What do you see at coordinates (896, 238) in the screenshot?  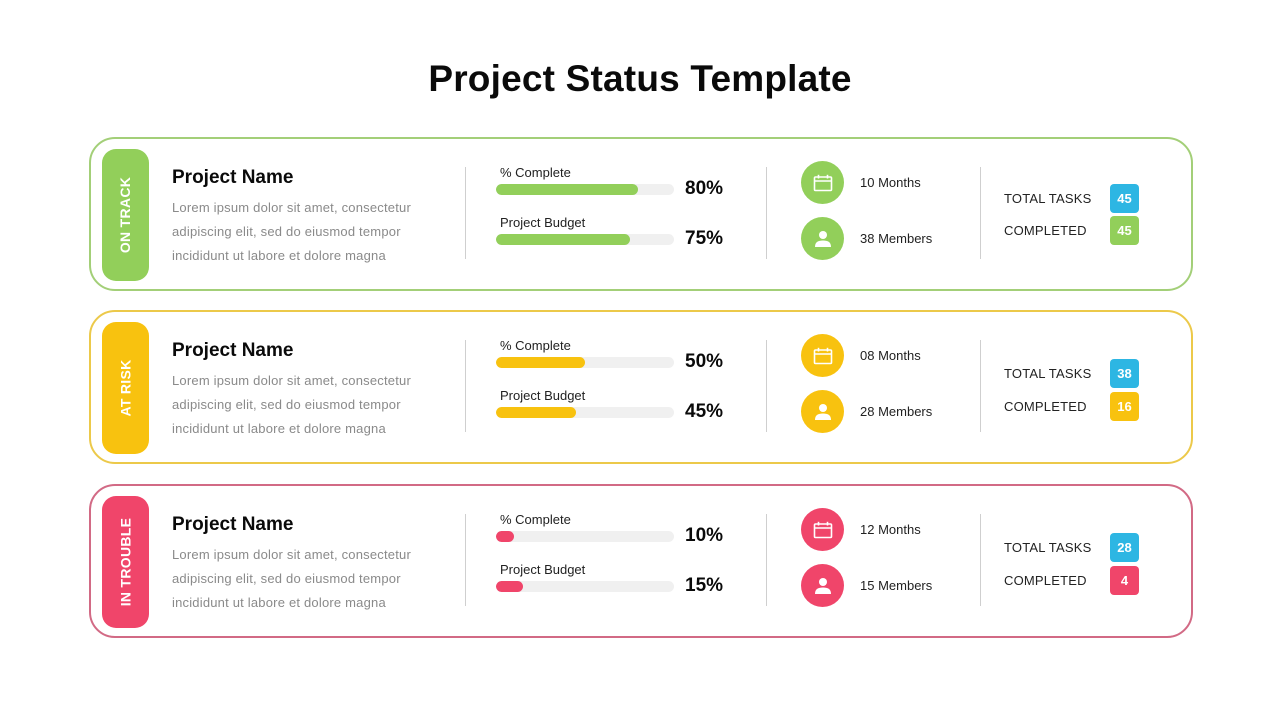 I see `members-text: 38 Members` at bounding box center [896, 238].